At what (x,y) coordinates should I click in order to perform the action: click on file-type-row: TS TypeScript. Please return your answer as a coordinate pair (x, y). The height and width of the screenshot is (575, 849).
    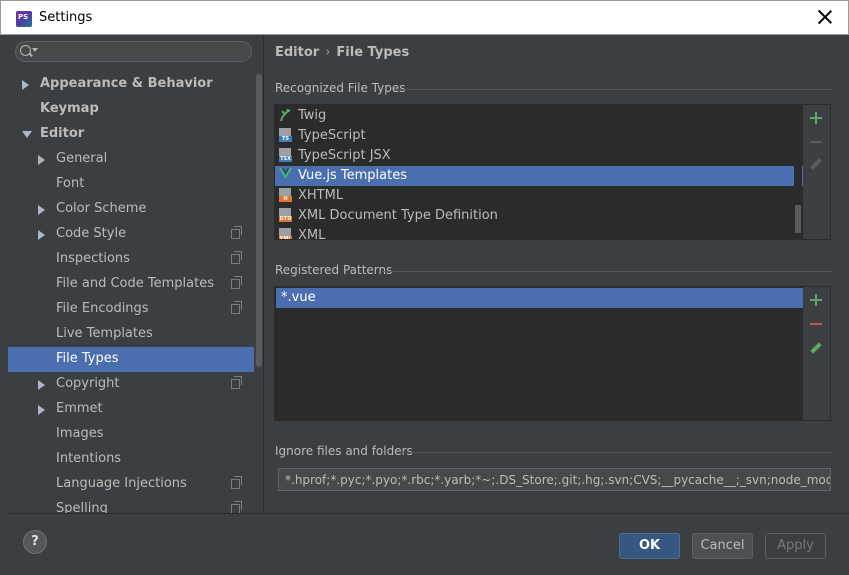
    Looking at the image, I should click on (539, 136).